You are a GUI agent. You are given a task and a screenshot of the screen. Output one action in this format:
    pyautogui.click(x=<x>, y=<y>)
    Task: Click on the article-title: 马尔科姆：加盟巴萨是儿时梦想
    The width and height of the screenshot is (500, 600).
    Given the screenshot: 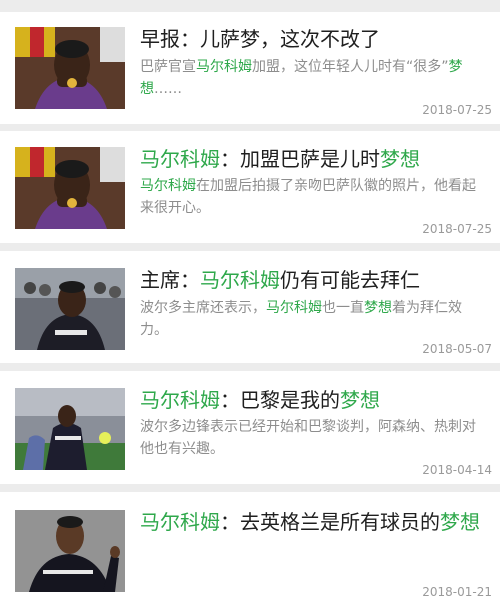 What is the action you would take?
    pyautogui.click(x=280, y=159)
    